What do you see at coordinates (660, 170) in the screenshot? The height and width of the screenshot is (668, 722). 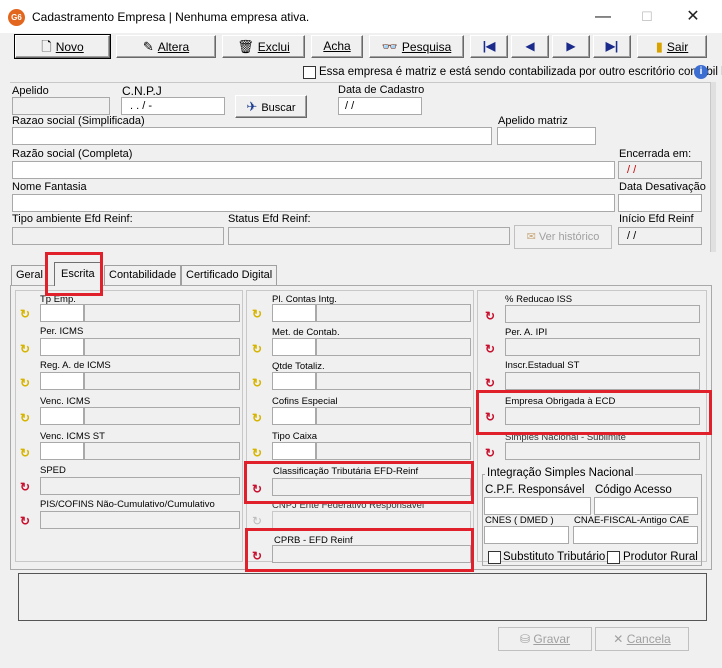 I see `encerrada-field: / /` at bounding box center [660, 170].